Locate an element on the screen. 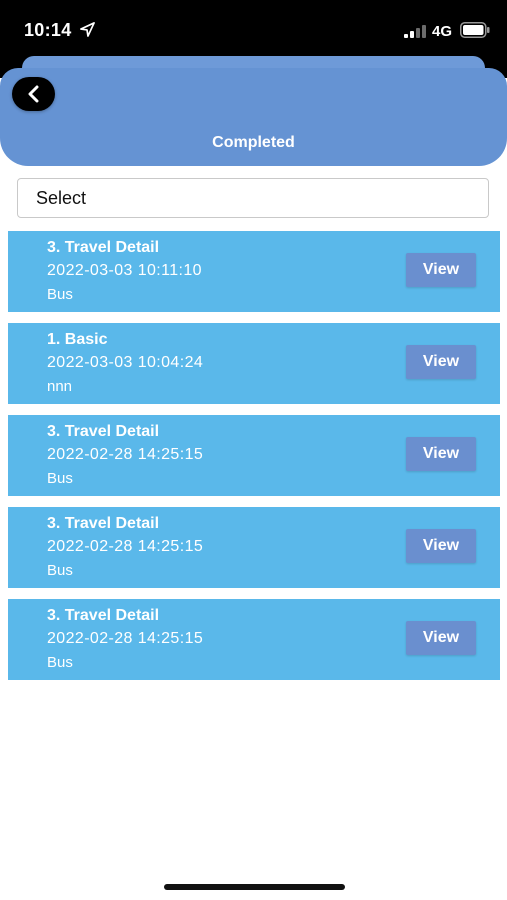 Image resolution: width=507 pixels, height=900 pixels. home-indicator is located at coordinates (254, 887).